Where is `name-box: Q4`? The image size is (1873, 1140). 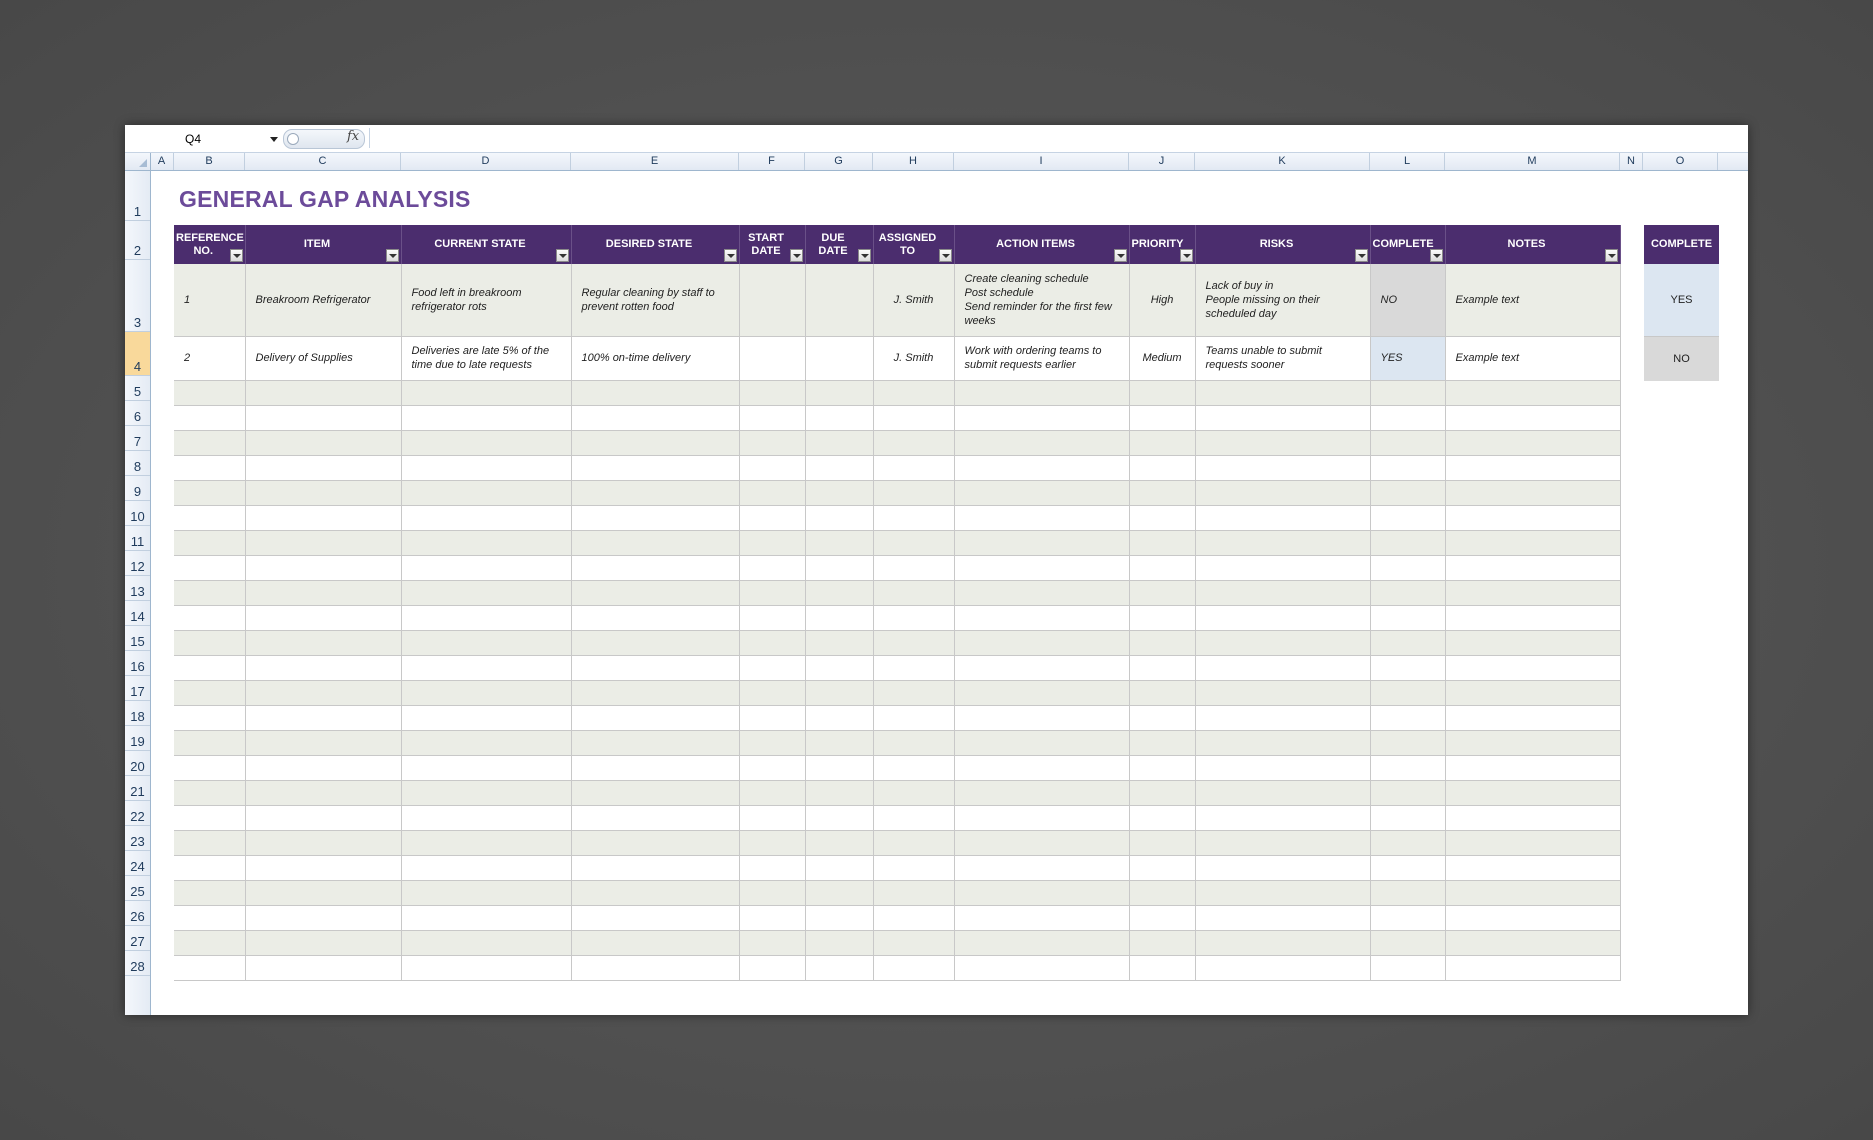
name-box: Q4 is located at coordinates (225, 139).